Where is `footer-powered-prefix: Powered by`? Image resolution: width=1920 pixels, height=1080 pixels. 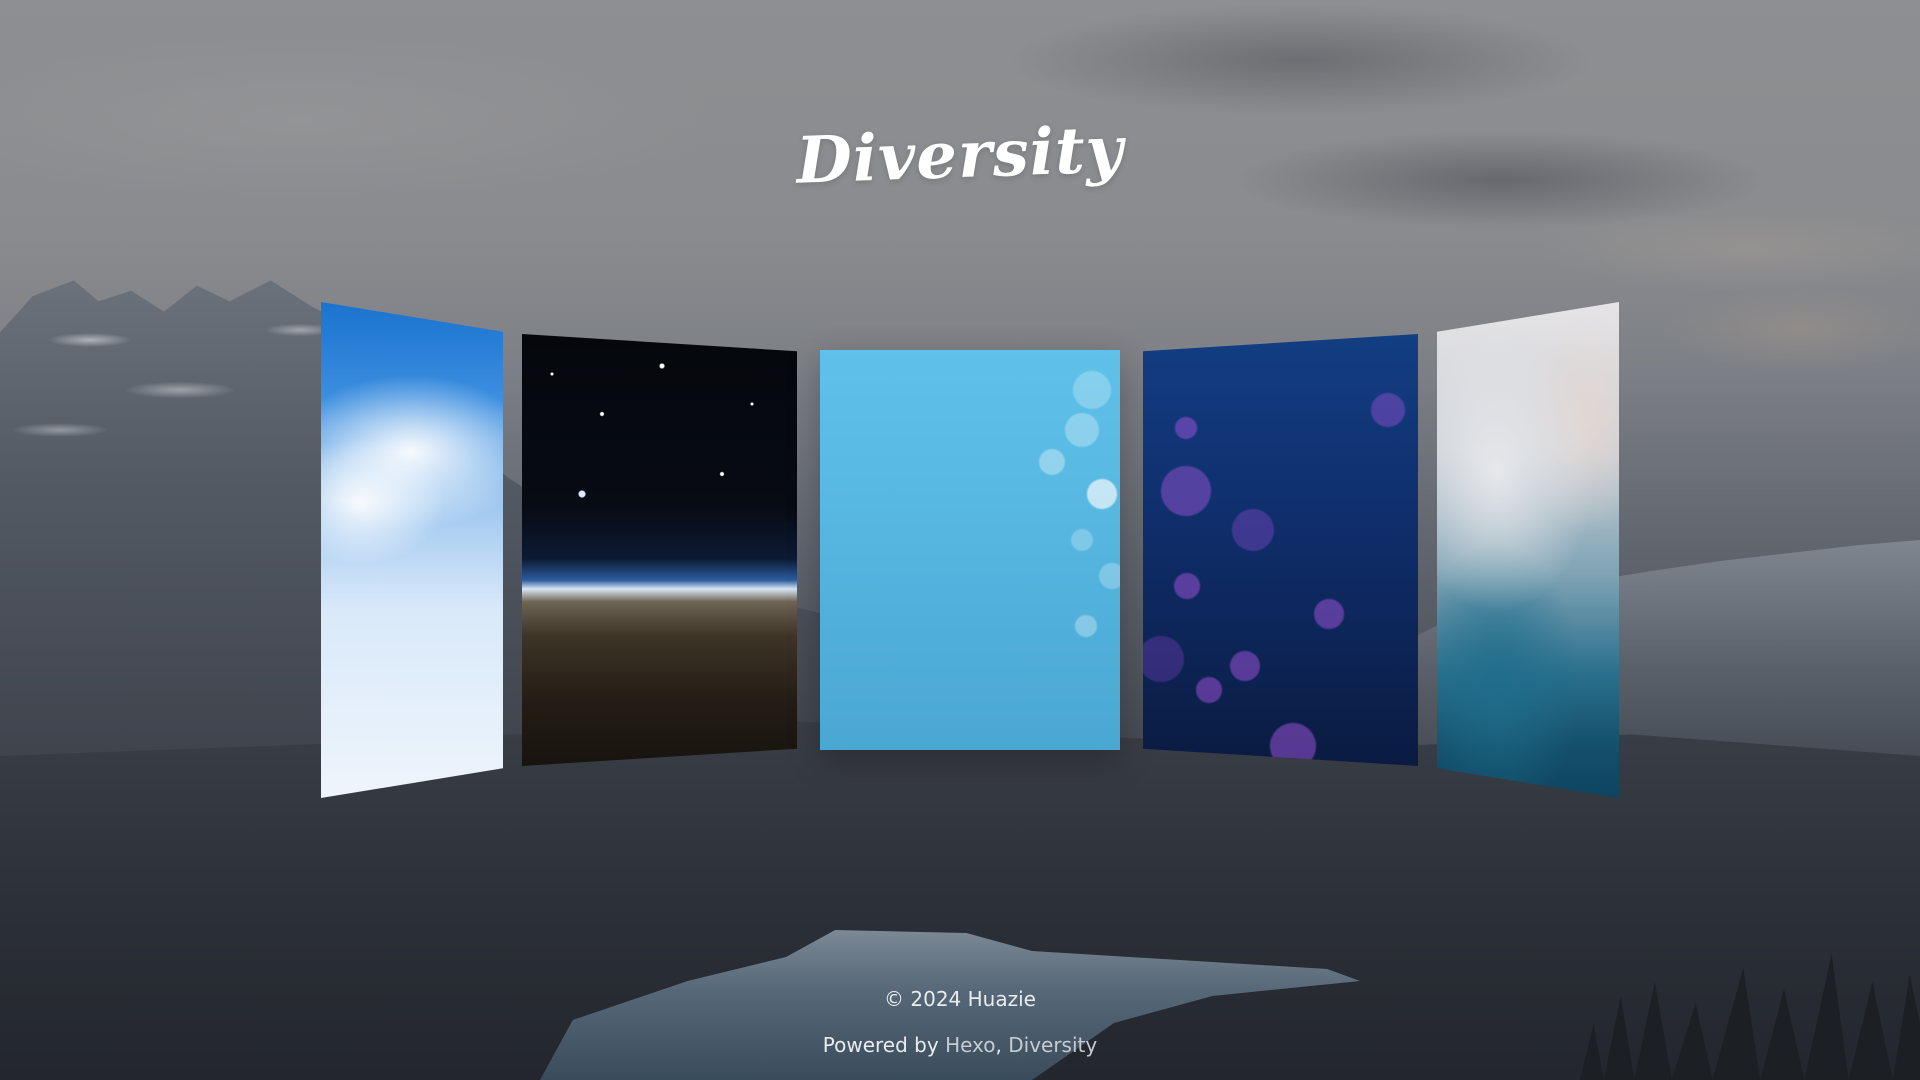
footer-powered-prefix: Powered by is located at coordinates (884, 1045).